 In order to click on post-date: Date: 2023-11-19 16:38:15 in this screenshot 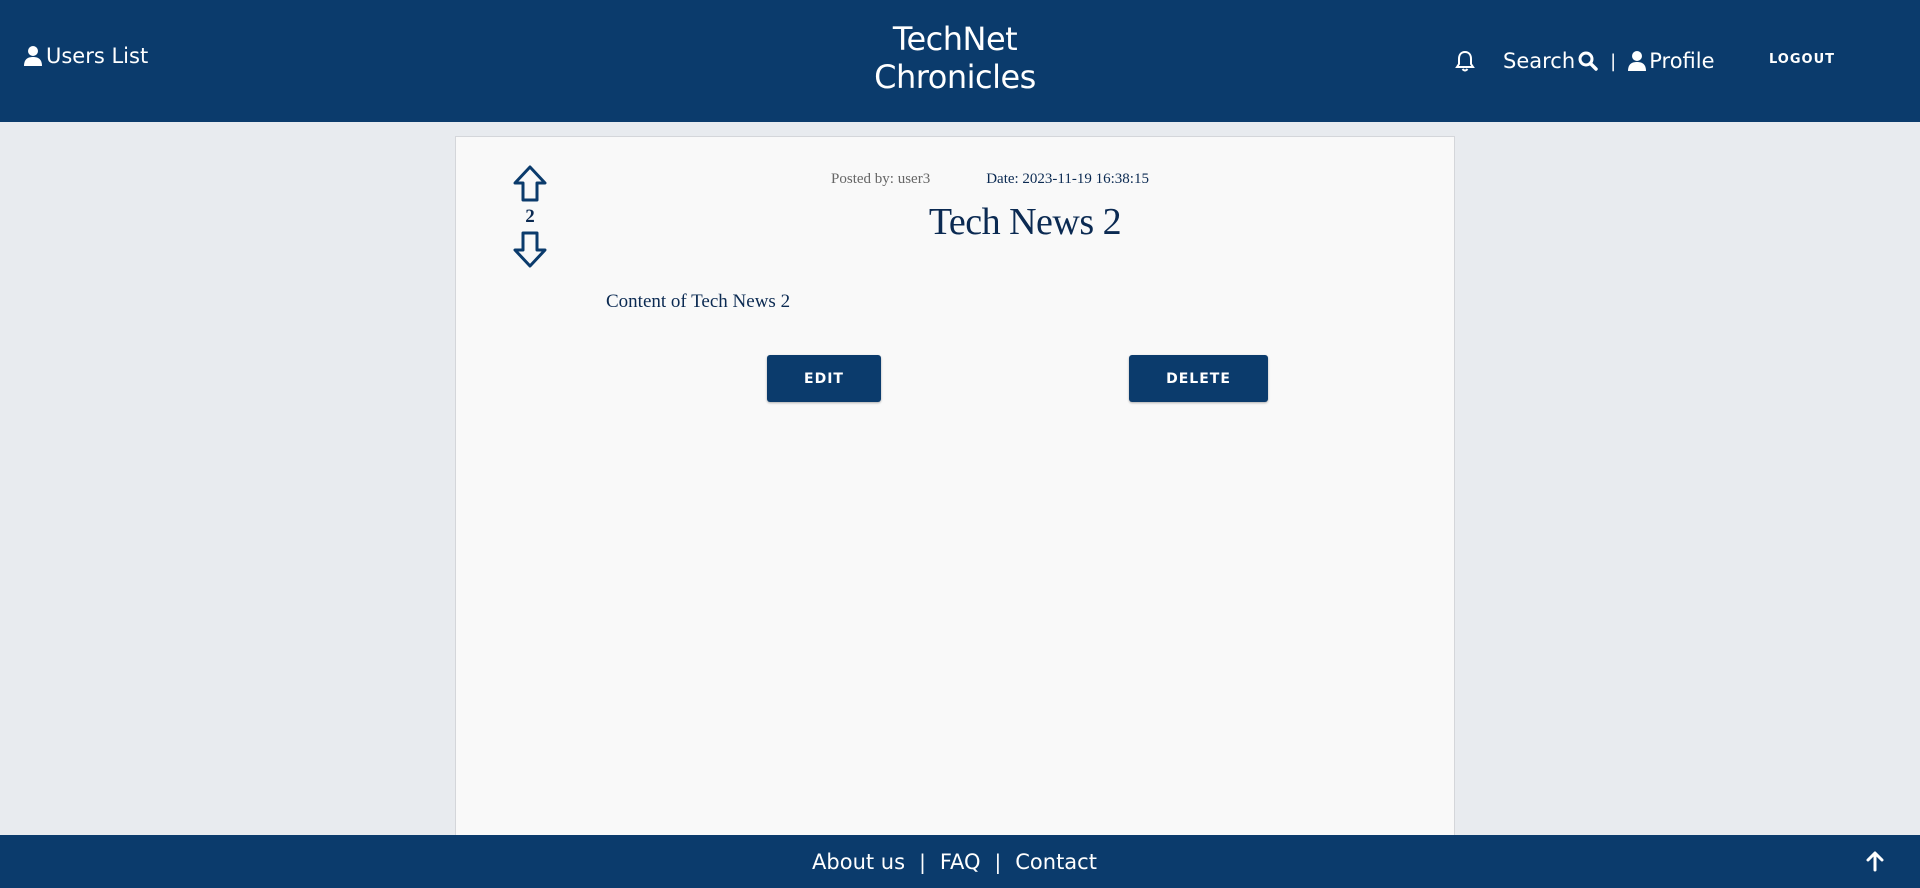, I will do `click(1067, 179)`.